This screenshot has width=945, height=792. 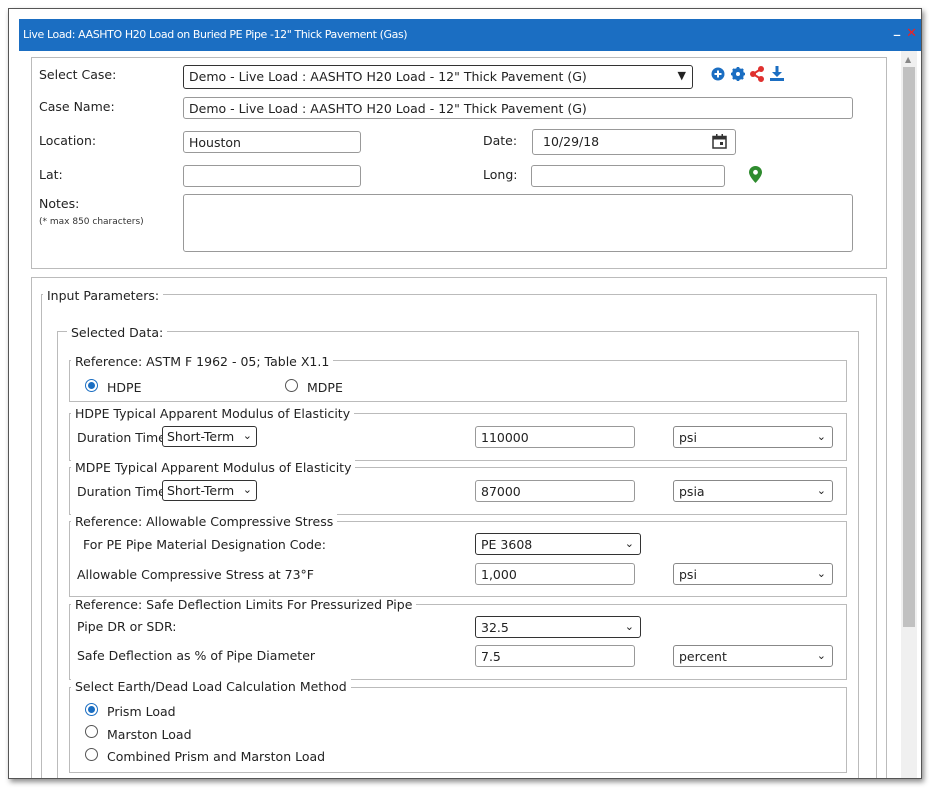 What do you see at coordinates (141, 711) in the screenshot?
I see `prism-load-label: Prism Load` at bounding box center [141, 711].